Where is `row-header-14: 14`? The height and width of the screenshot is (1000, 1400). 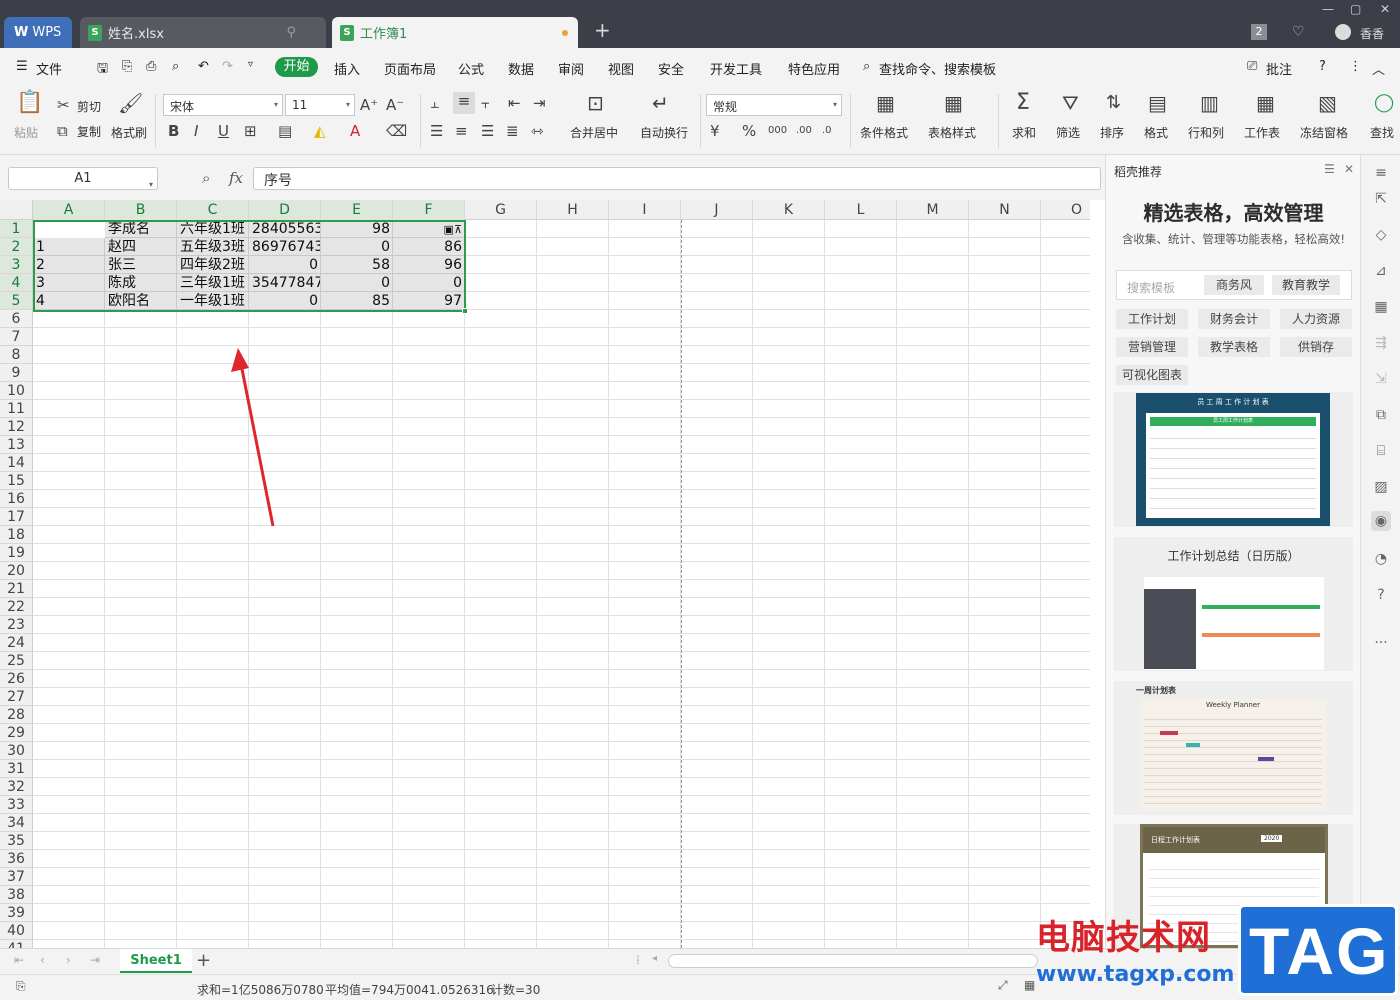 row-header-14: 14 is located at coordinates (16, 463).